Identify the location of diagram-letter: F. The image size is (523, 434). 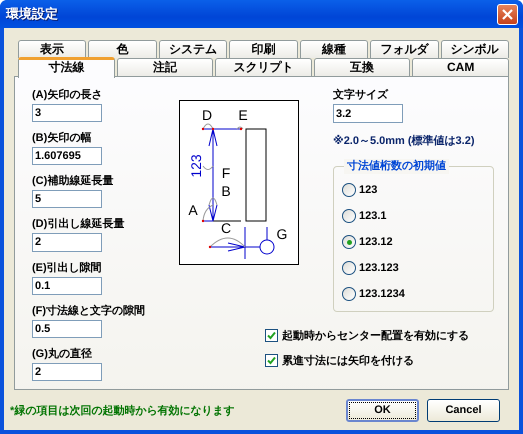
(226, 173).